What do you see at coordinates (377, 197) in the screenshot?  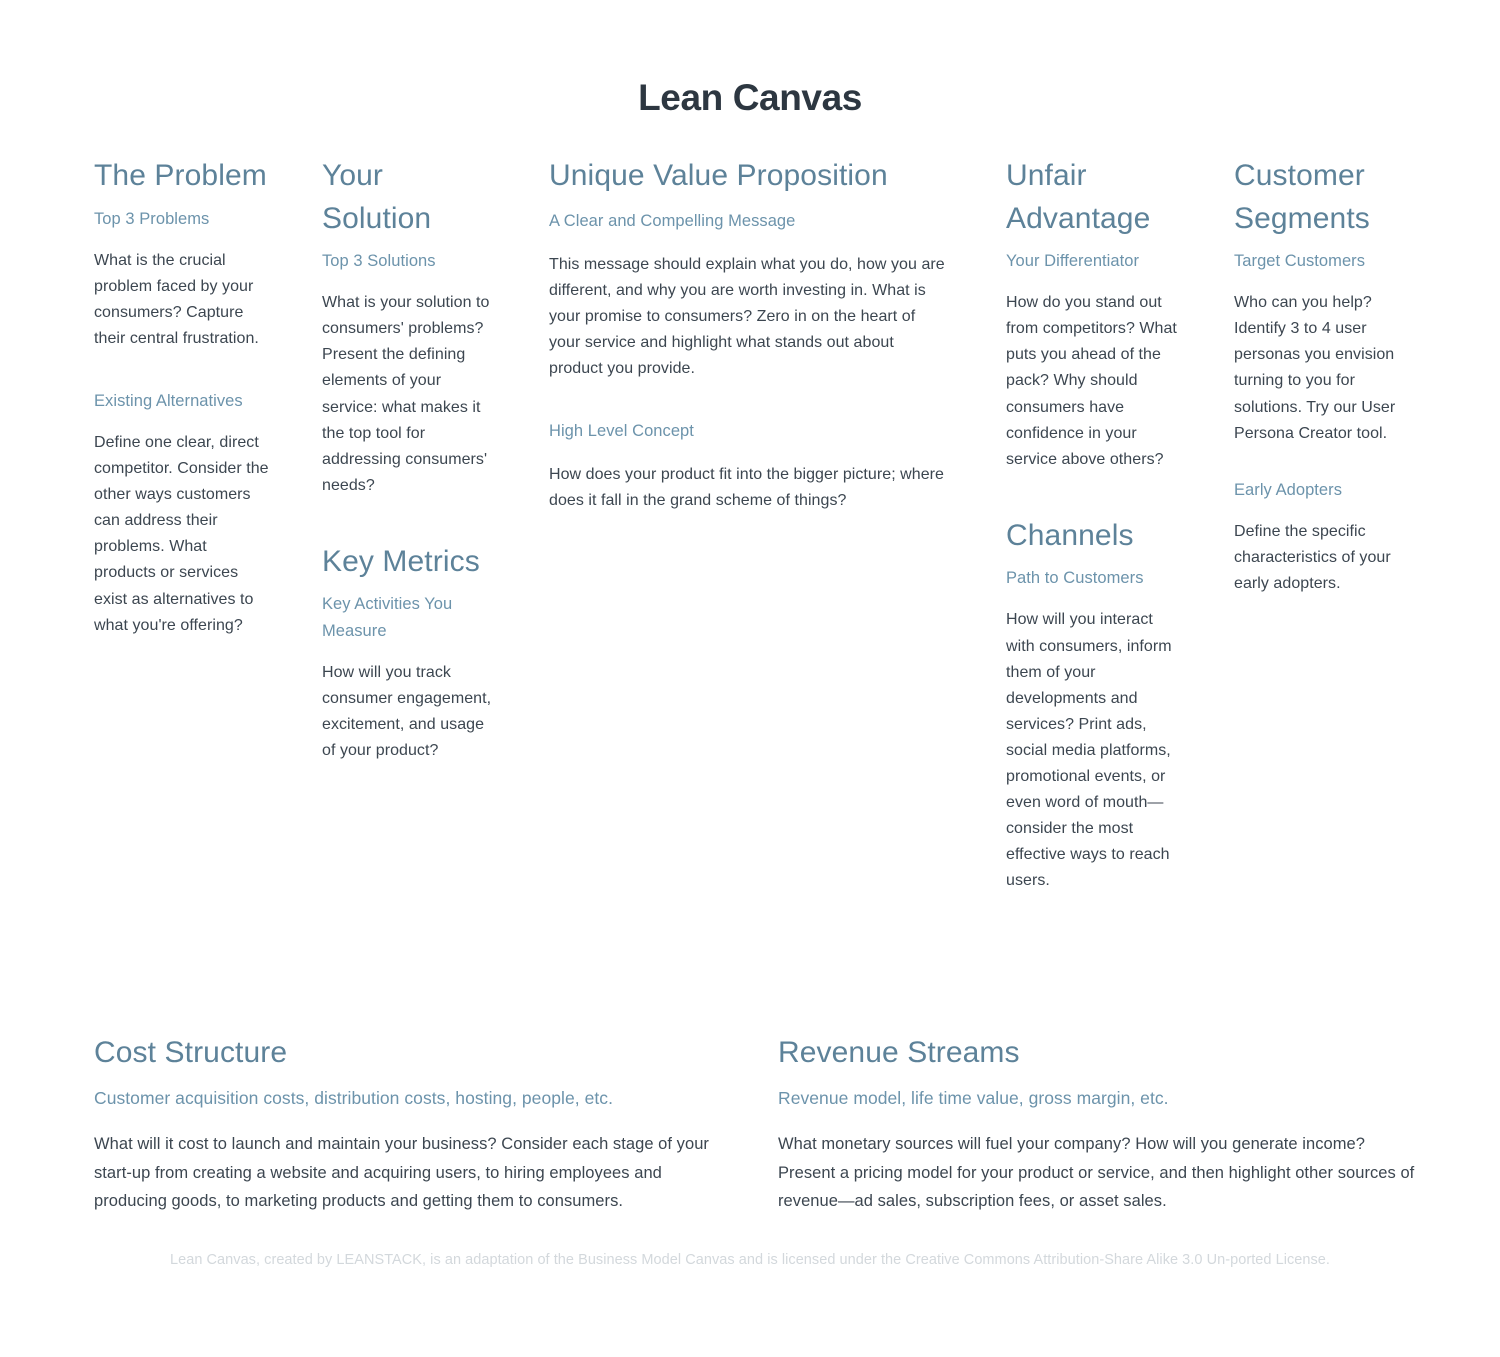 I see `block-title-your-solution: Your Solution` at bounding box center [377, 197].